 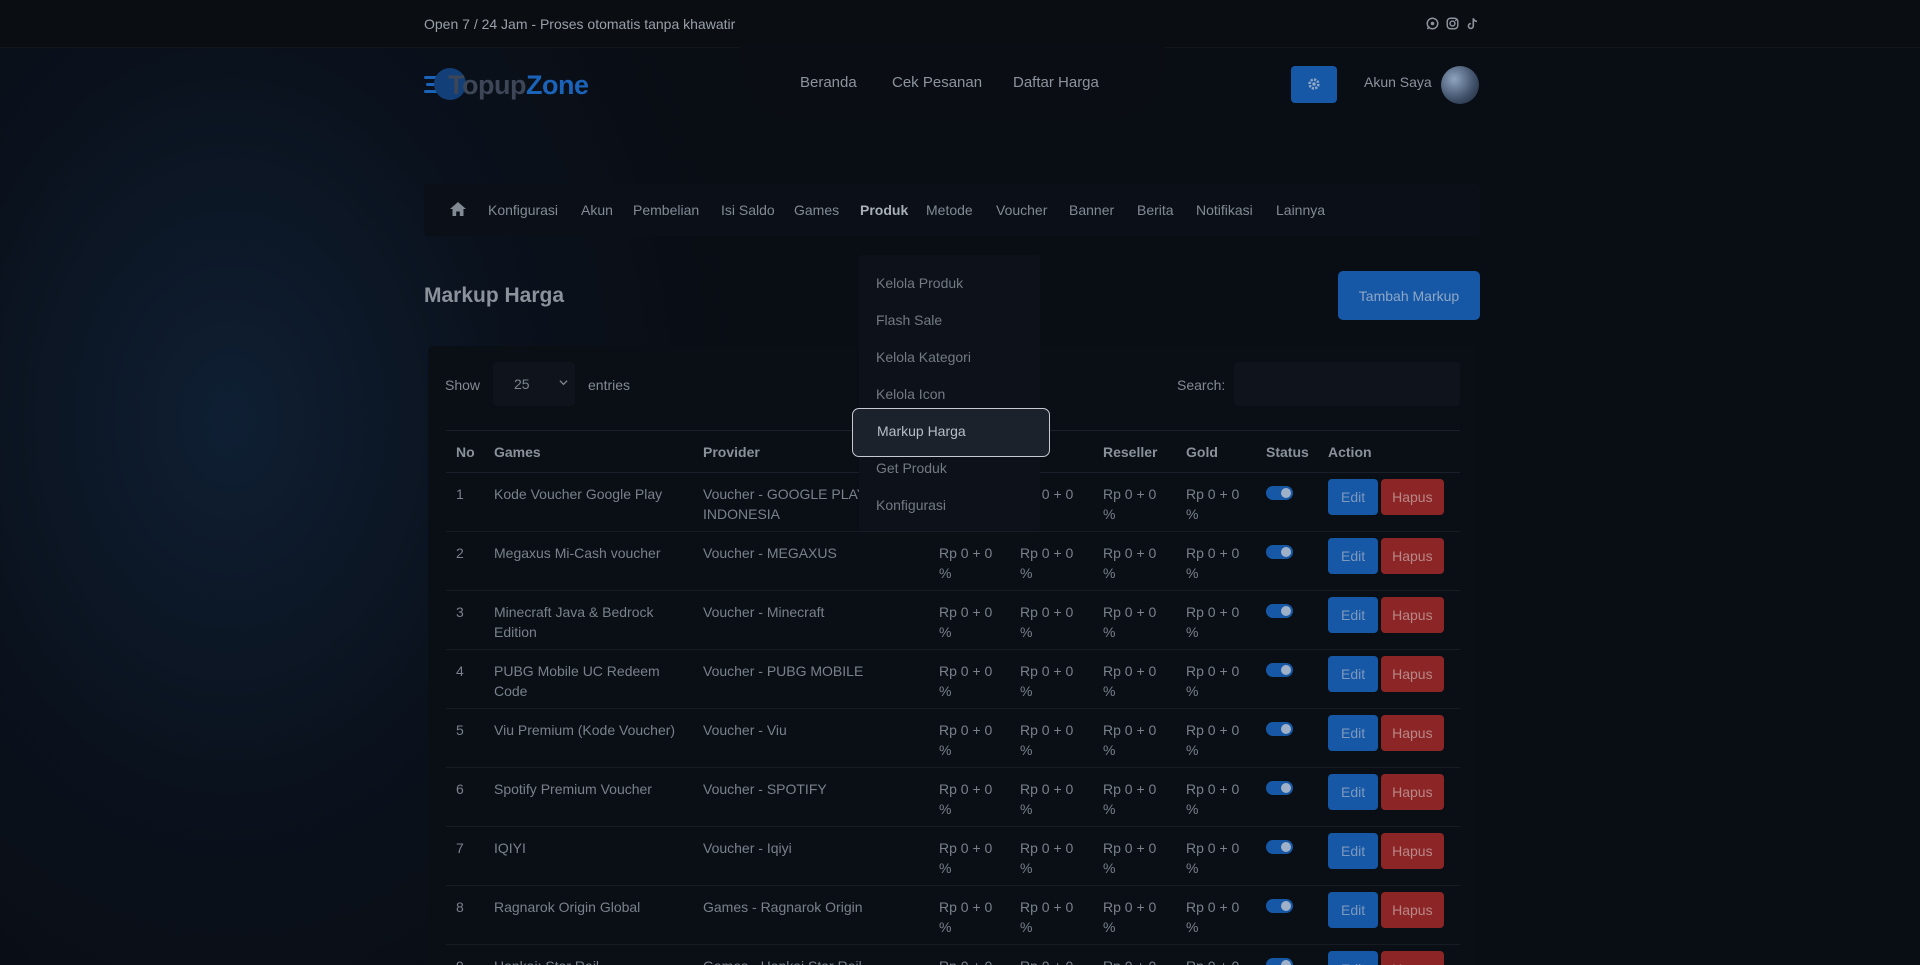 What do you see at coordinates (458, 209) in the screenshot?
I see `home-icon` at bounding box center [458, 209].